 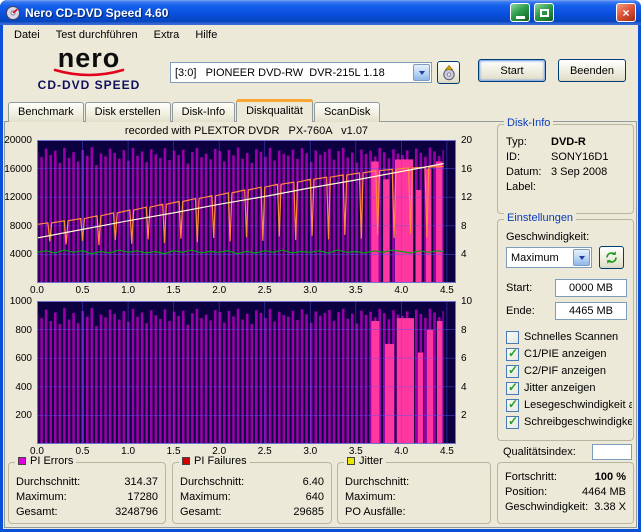 What do you see at coordinates (519, 288) in the screenshot?
I see `start-position-label: Start:` at bounding box center [519, 288].